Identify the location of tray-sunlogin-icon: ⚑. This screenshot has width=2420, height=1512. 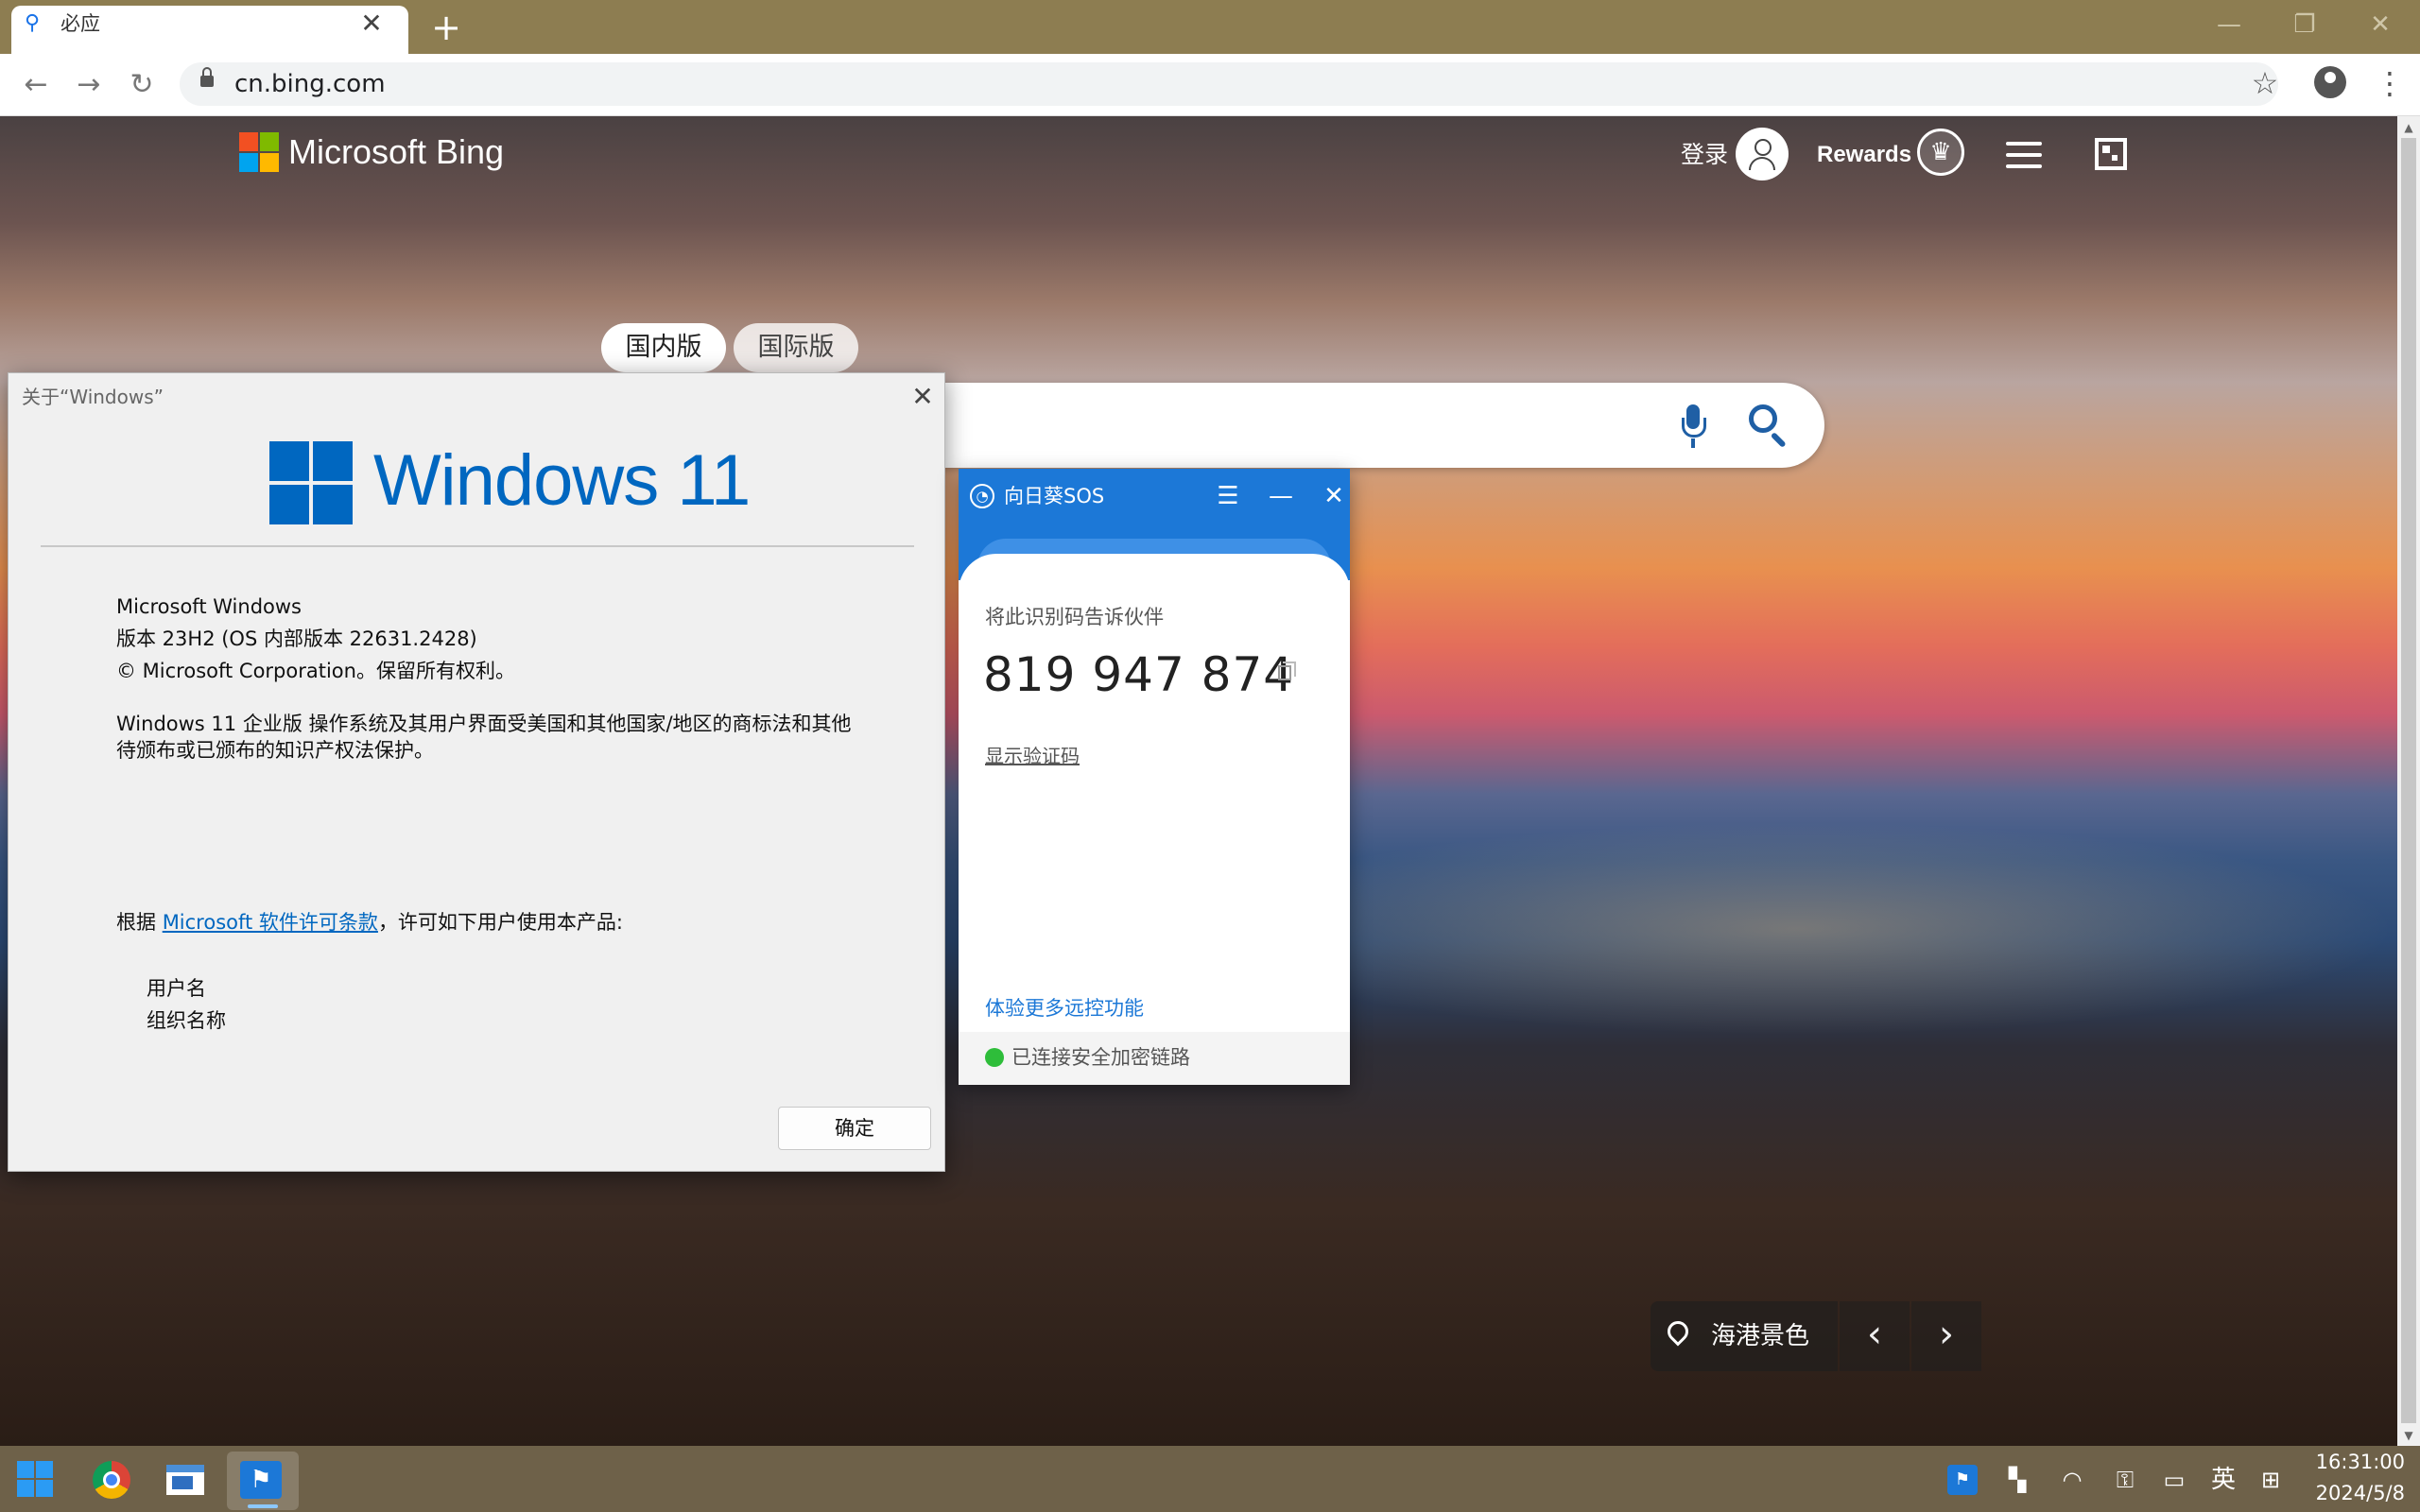
(1963, 1480).